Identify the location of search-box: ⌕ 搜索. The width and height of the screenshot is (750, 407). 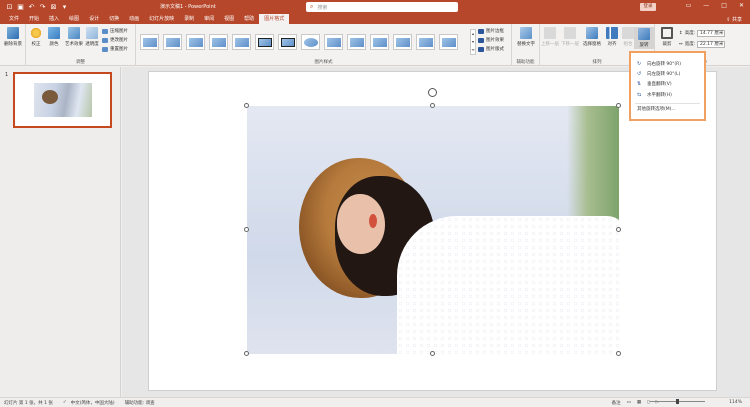
(382, 7).